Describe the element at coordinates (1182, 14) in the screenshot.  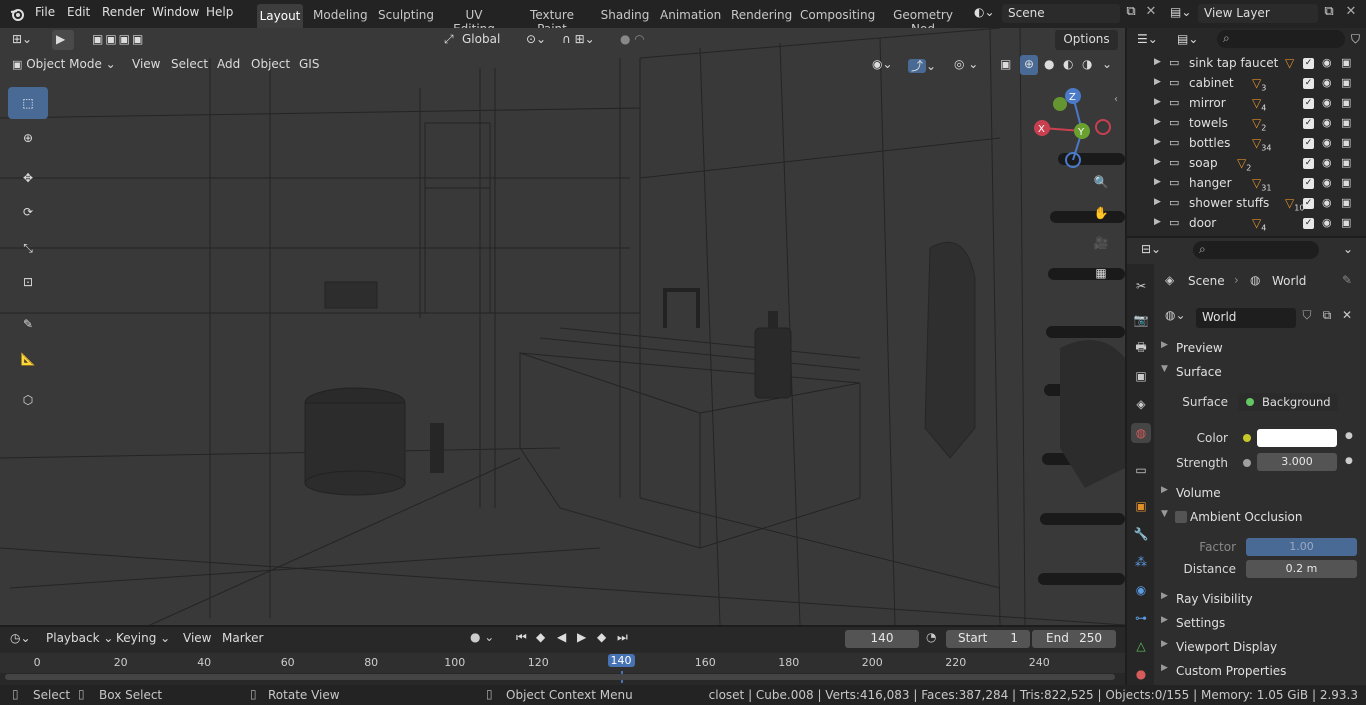
I see `view-layer-icon: ▤⌄` at that location.